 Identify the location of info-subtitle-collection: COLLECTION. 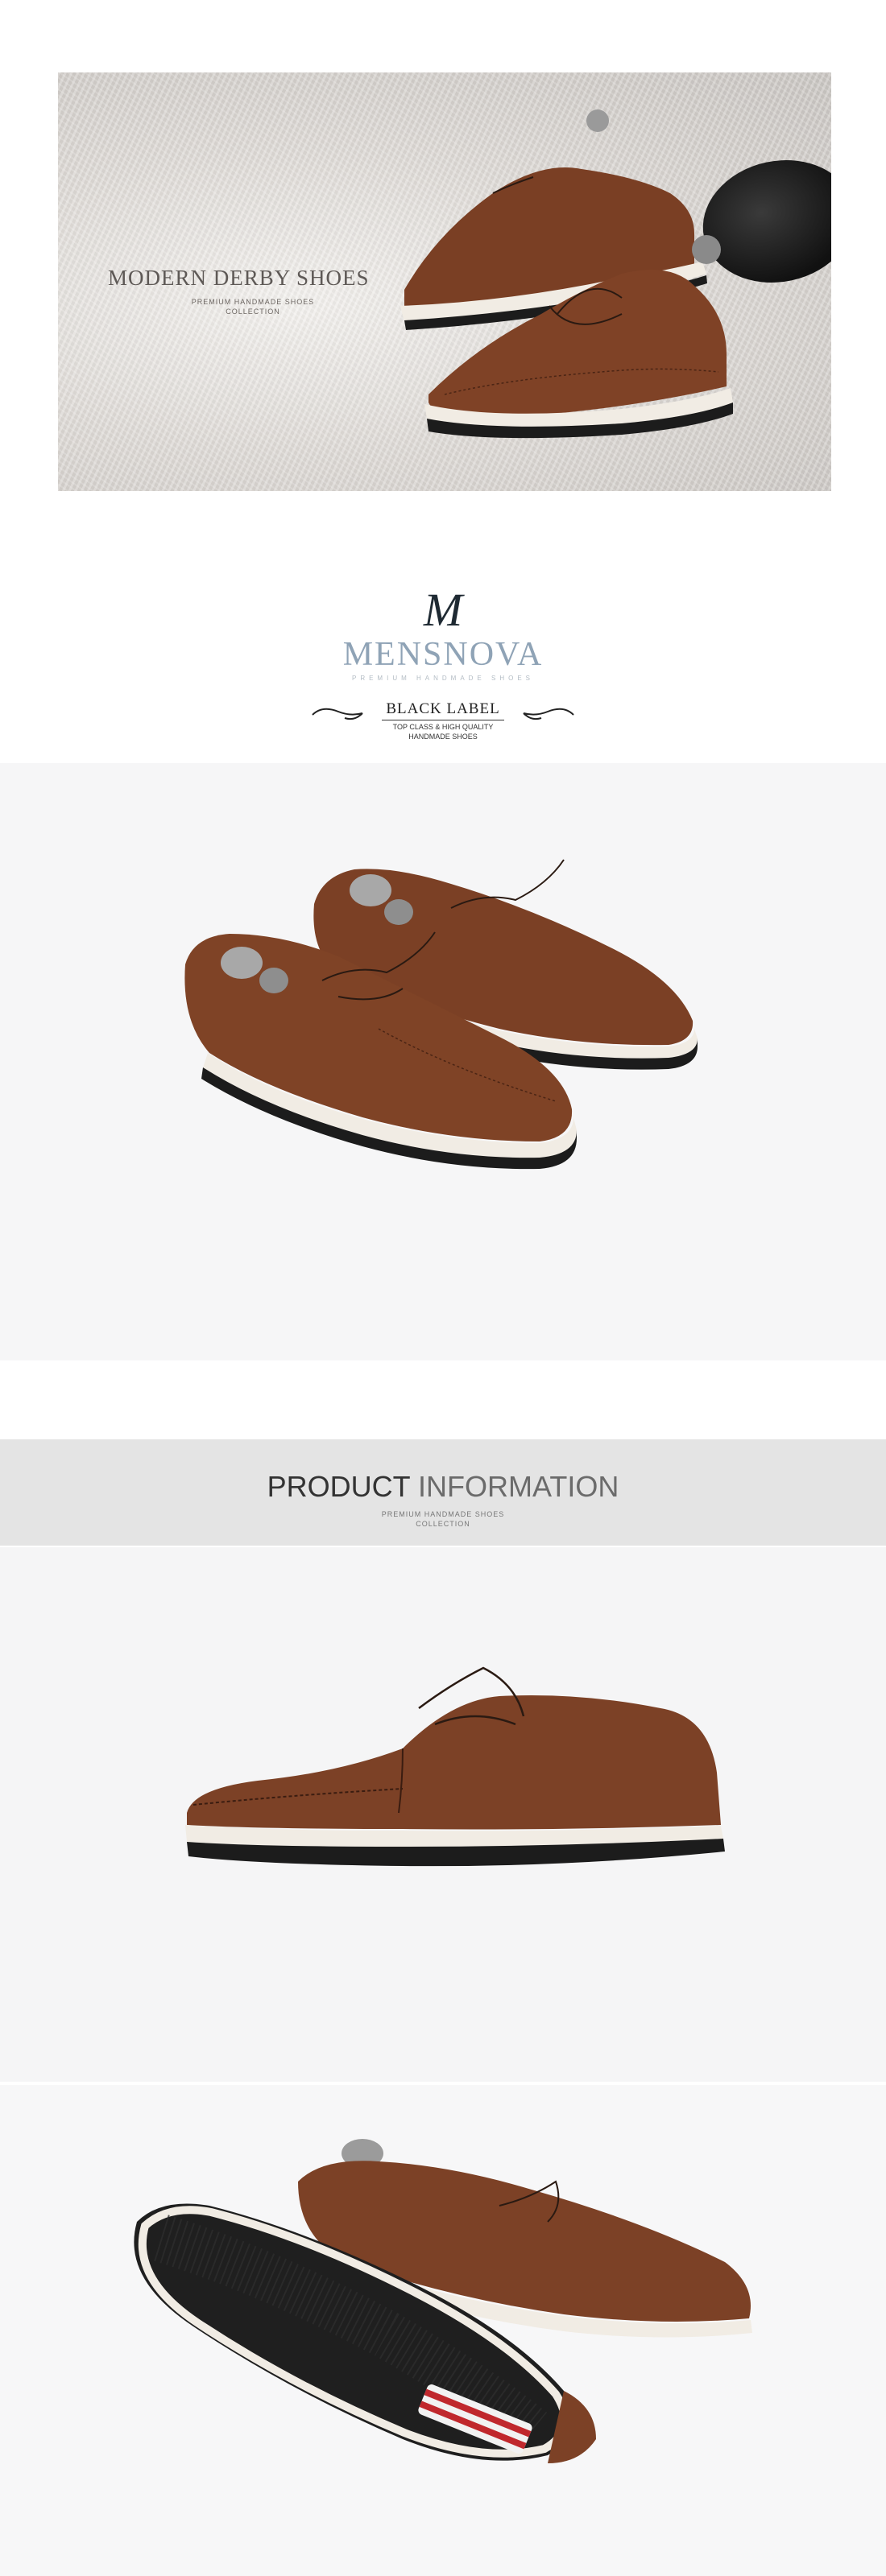
(443, 1524).